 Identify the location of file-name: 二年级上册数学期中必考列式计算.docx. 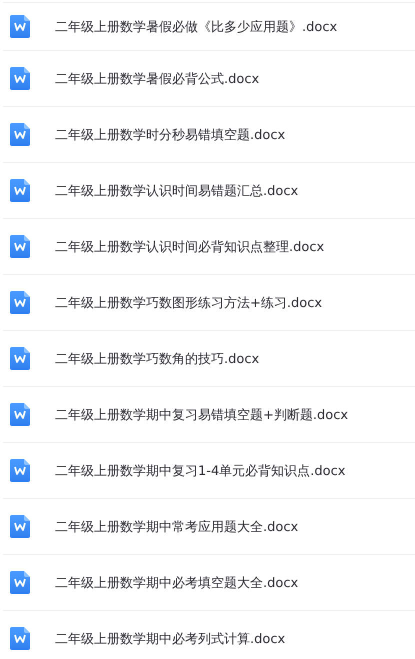
(170, 639).